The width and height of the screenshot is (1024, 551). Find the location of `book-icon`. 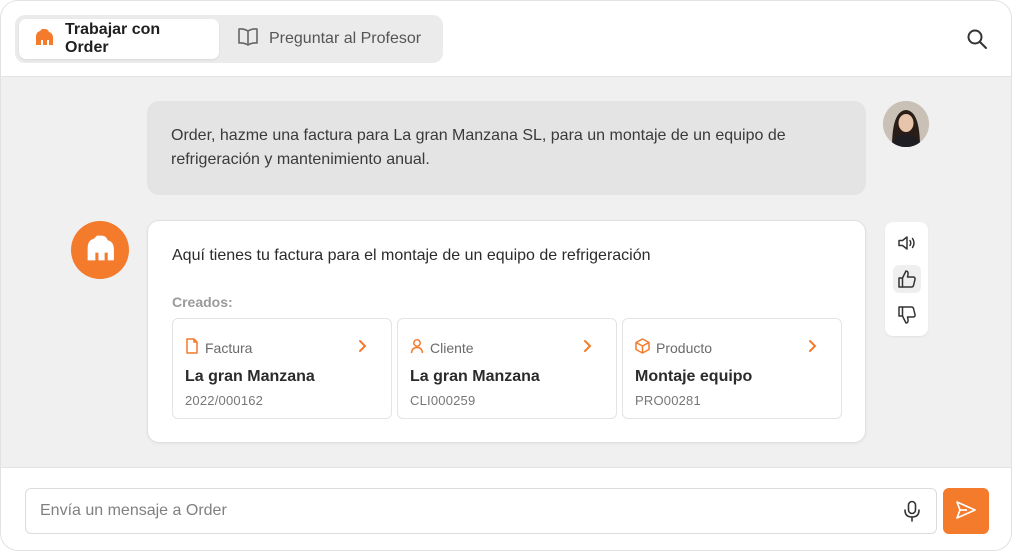

book-icon is located at coordinates (248, 39).